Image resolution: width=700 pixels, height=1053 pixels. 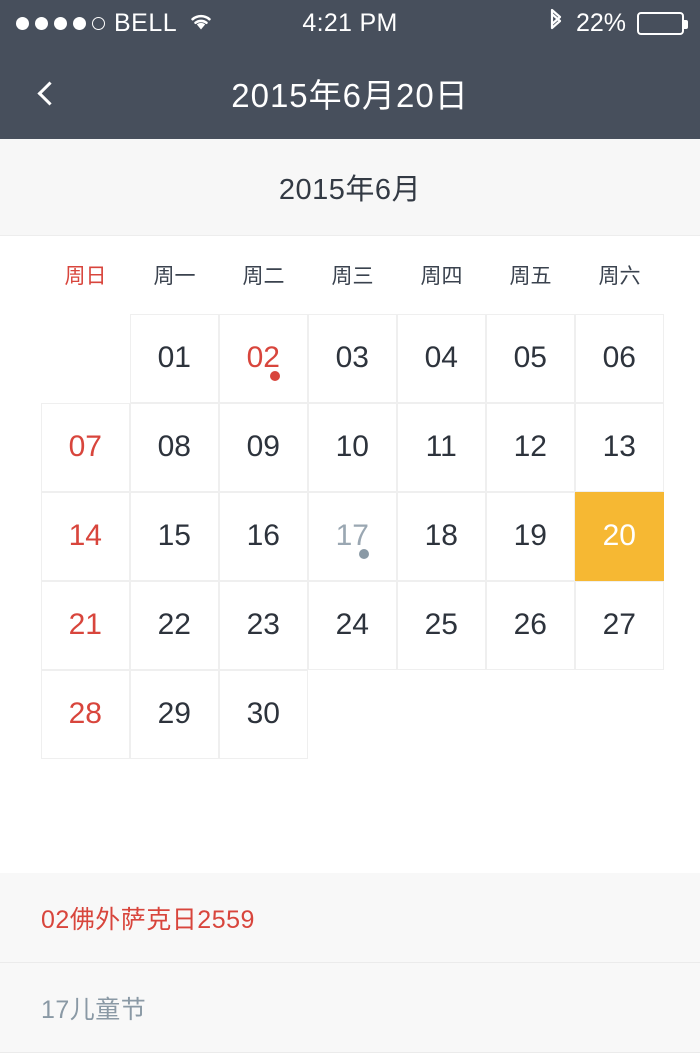 I want to click on month-label: 2015年6月, so click(x=350, y=190).